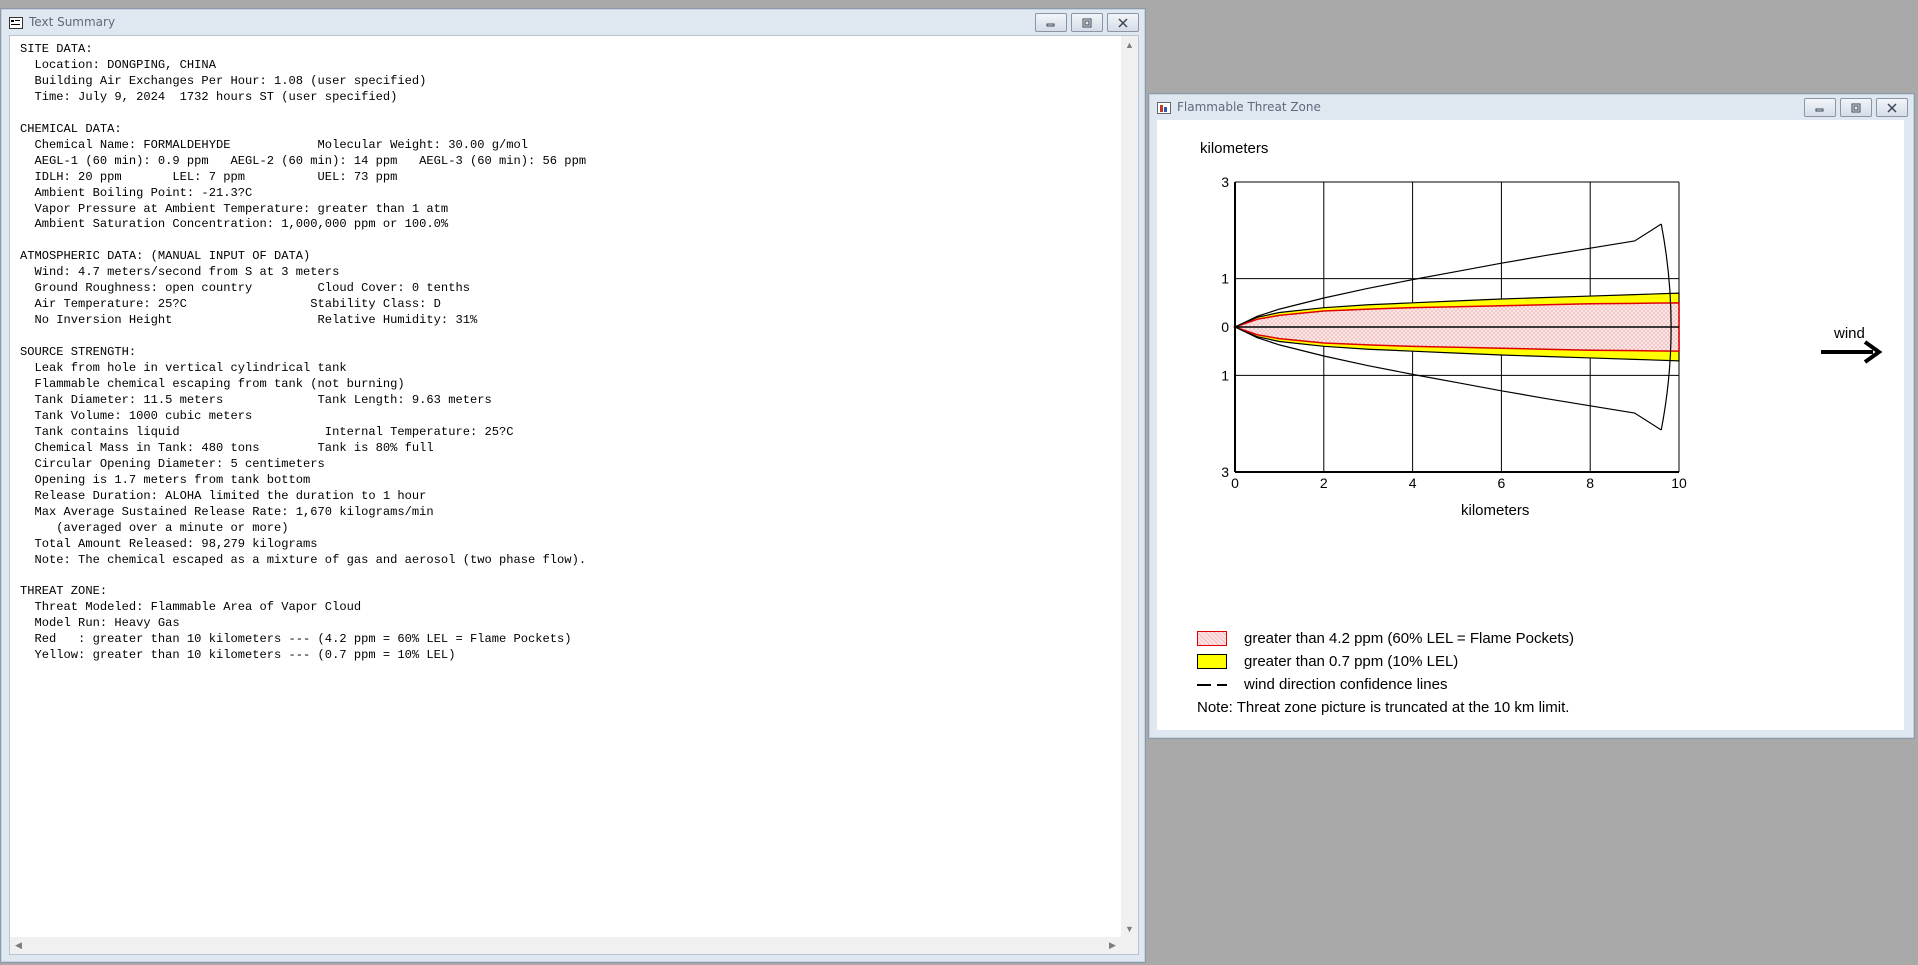 The image size is (1918, 965). What do you see at coordinates (1590, 483) in the screenshot?
I see `x-tick-label: 8` at bounding box center [1590, 483].